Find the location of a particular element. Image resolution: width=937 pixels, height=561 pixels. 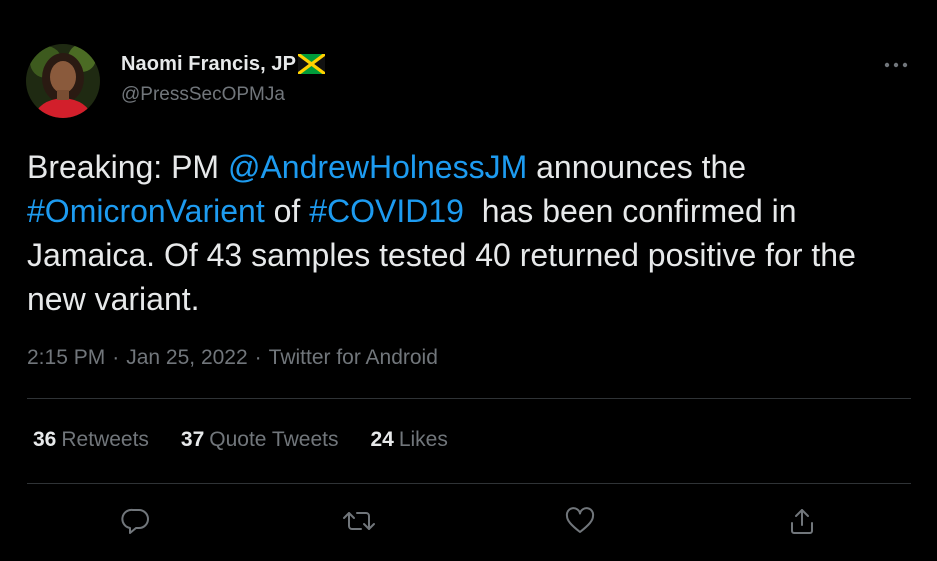

retweet-button is located at coordinates (359, 521).